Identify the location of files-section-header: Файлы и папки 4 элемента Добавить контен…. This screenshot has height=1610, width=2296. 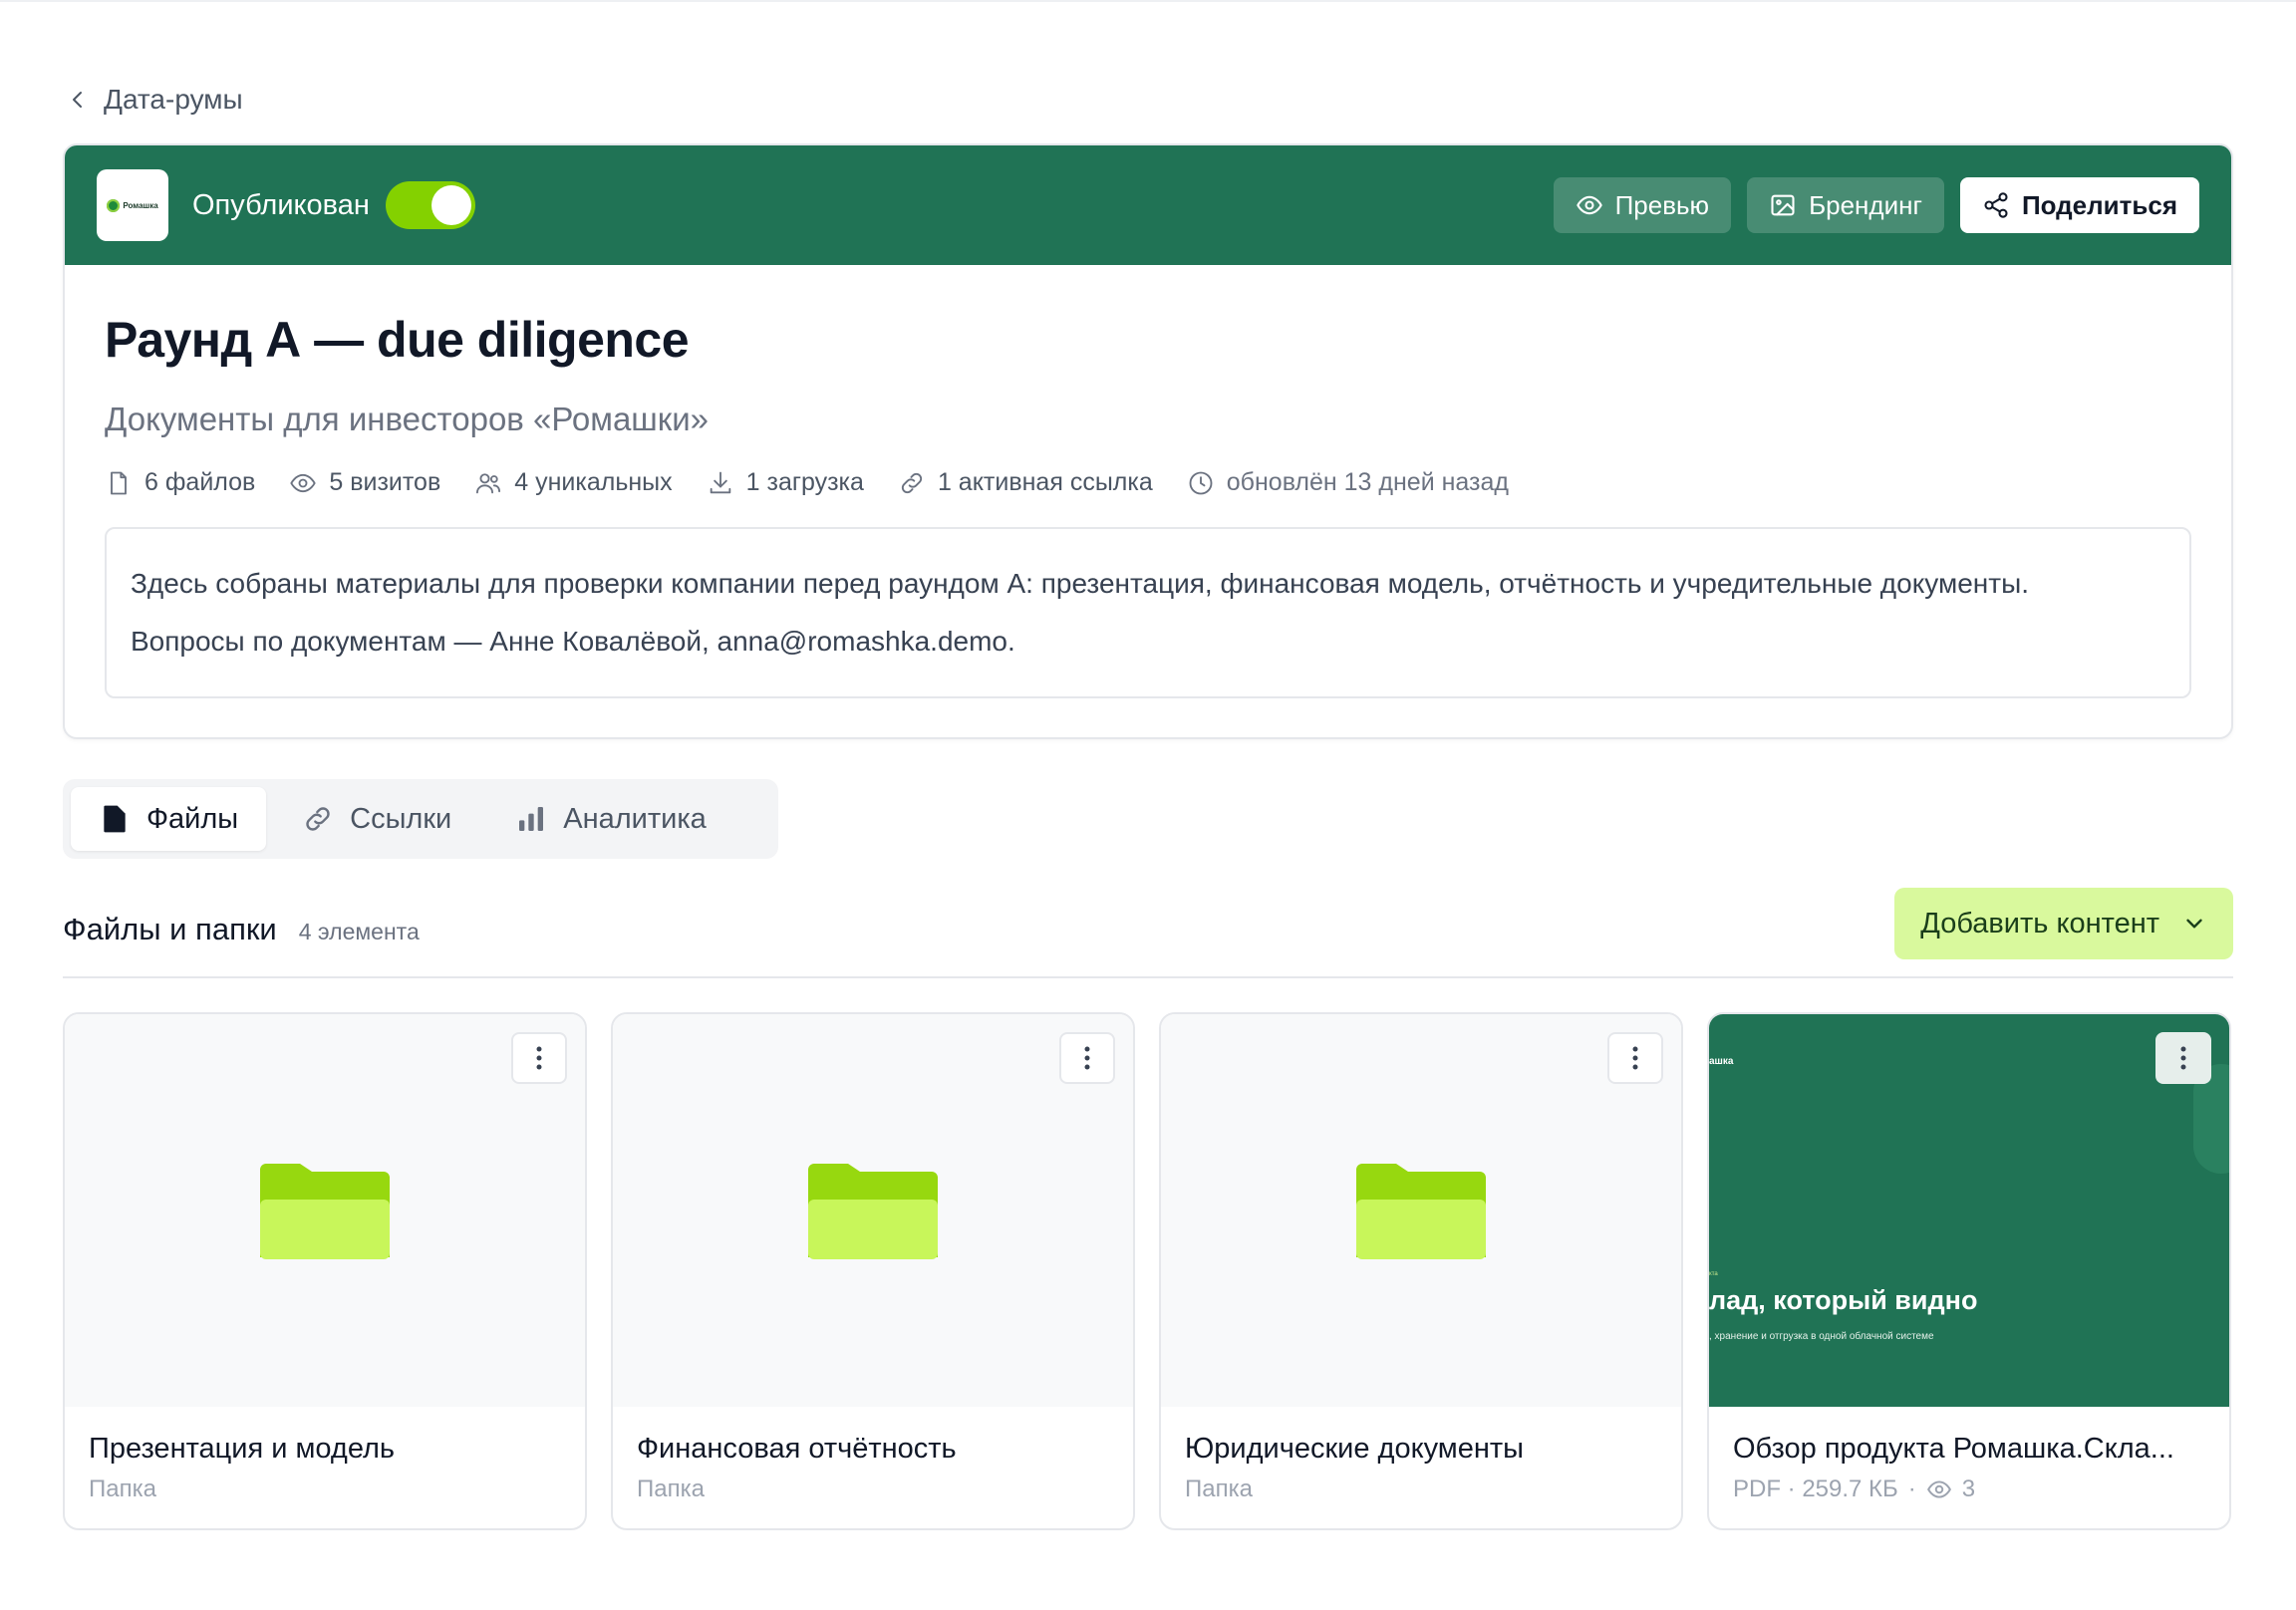
(1148, 931).